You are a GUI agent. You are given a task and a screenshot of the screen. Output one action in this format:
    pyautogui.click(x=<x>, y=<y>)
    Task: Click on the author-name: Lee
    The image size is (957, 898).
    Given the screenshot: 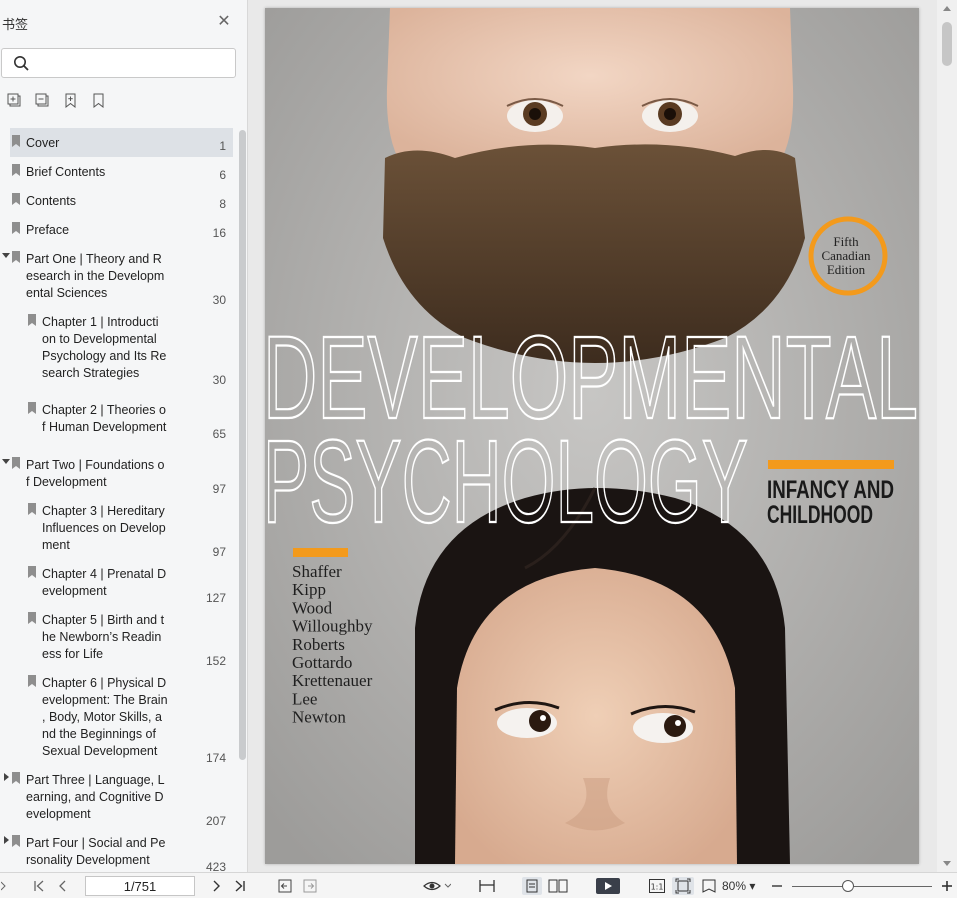 What is the action you would take?
    pyautogui.click(x=304, y=698)
    